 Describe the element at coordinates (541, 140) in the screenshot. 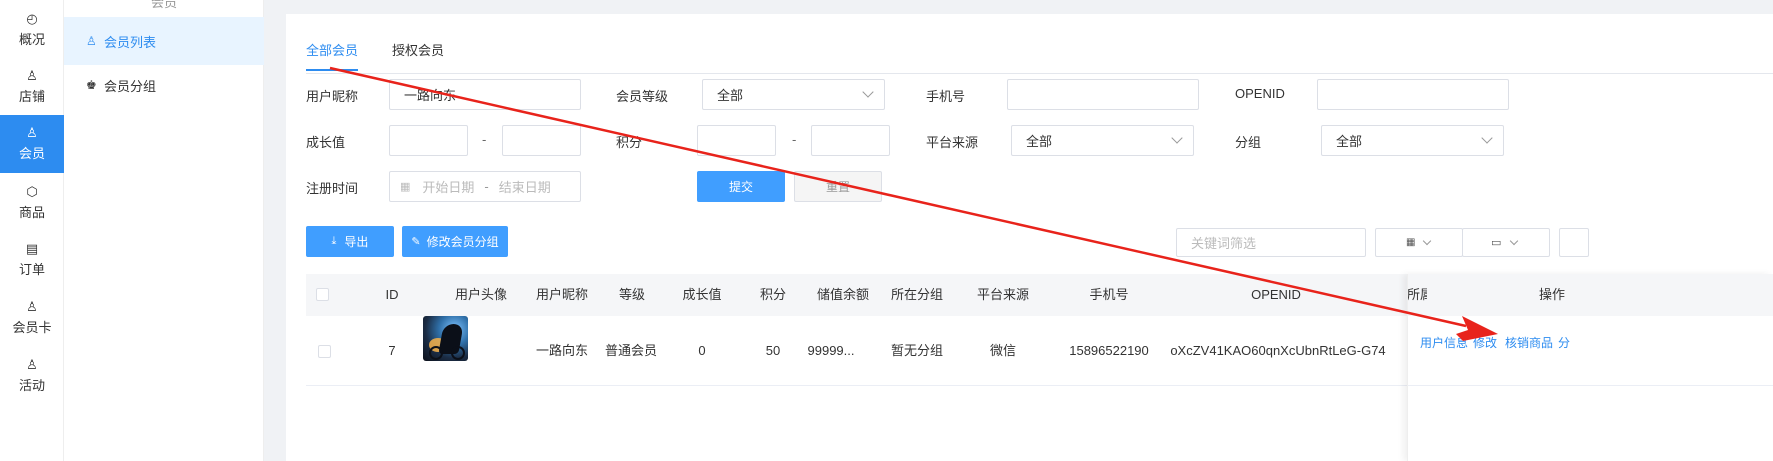

I see `growth-max-input` at that location.